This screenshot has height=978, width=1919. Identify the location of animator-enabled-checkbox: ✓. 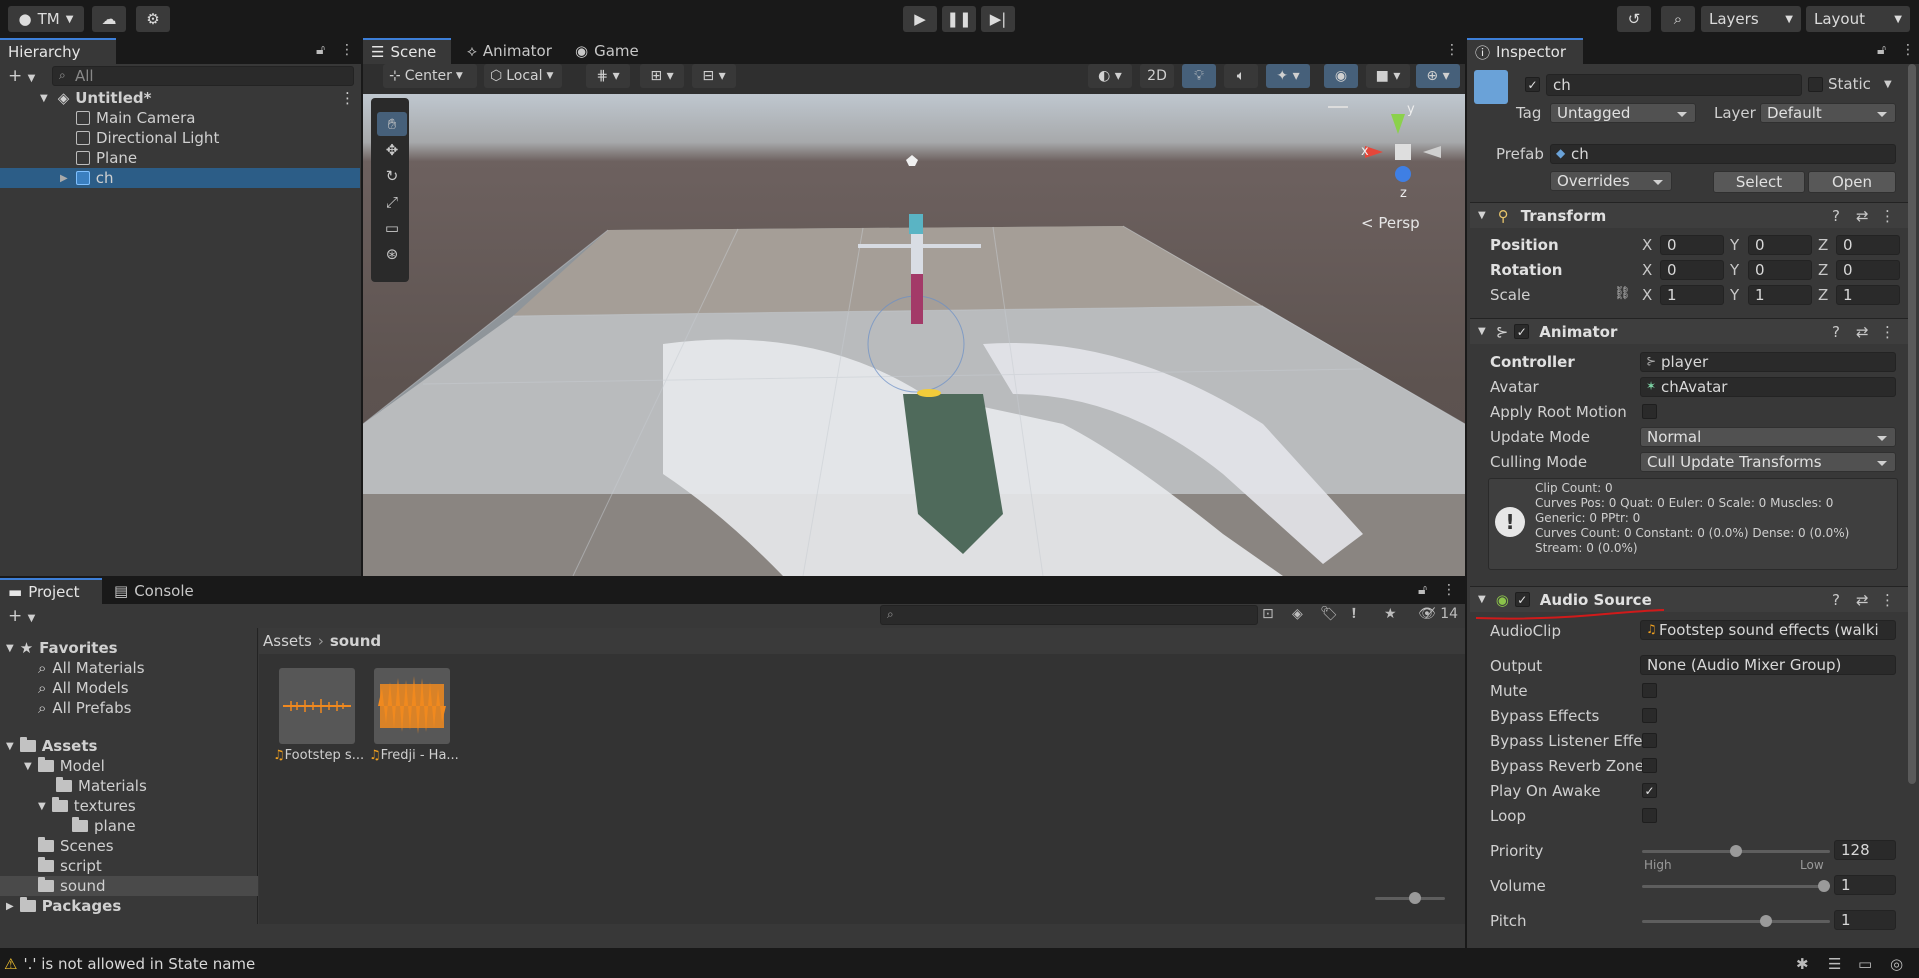
(1522, 331).